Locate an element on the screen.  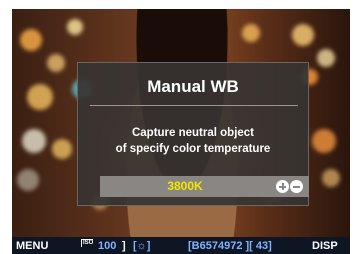
color-temperature-selector: 3800K is located at coordinates (204, 186).